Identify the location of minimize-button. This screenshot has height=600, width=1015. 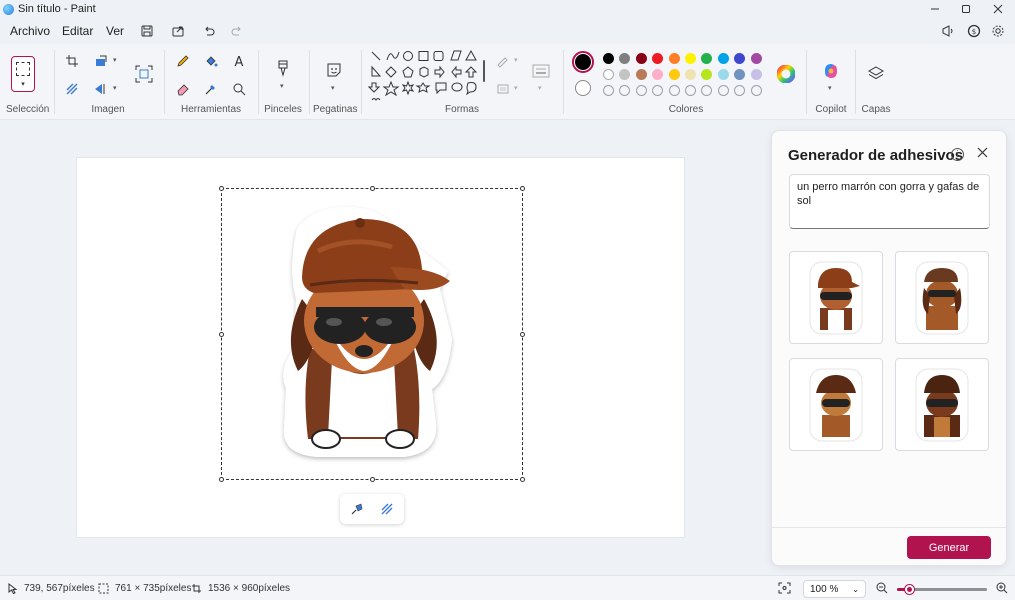
(935, 9).